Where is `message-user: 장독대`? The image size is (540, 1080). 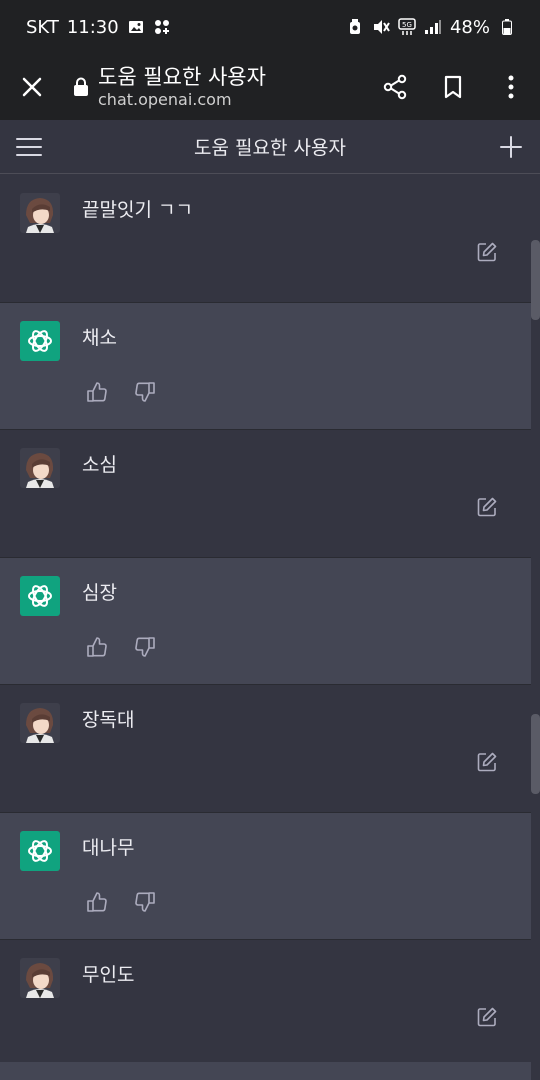
message-user: 장독대 is located at coordinates (265, 749).